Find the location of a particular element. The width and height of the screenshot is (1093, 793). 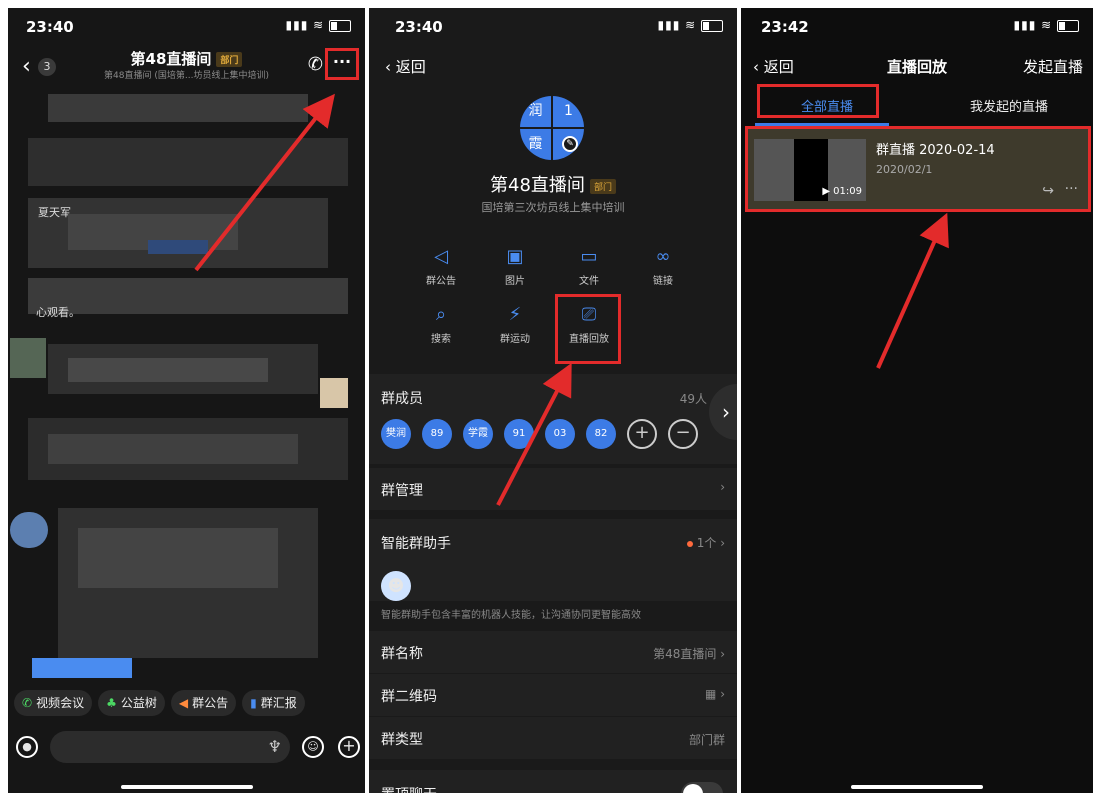

grid-label: 文件 is located at coordinates (589, 281).